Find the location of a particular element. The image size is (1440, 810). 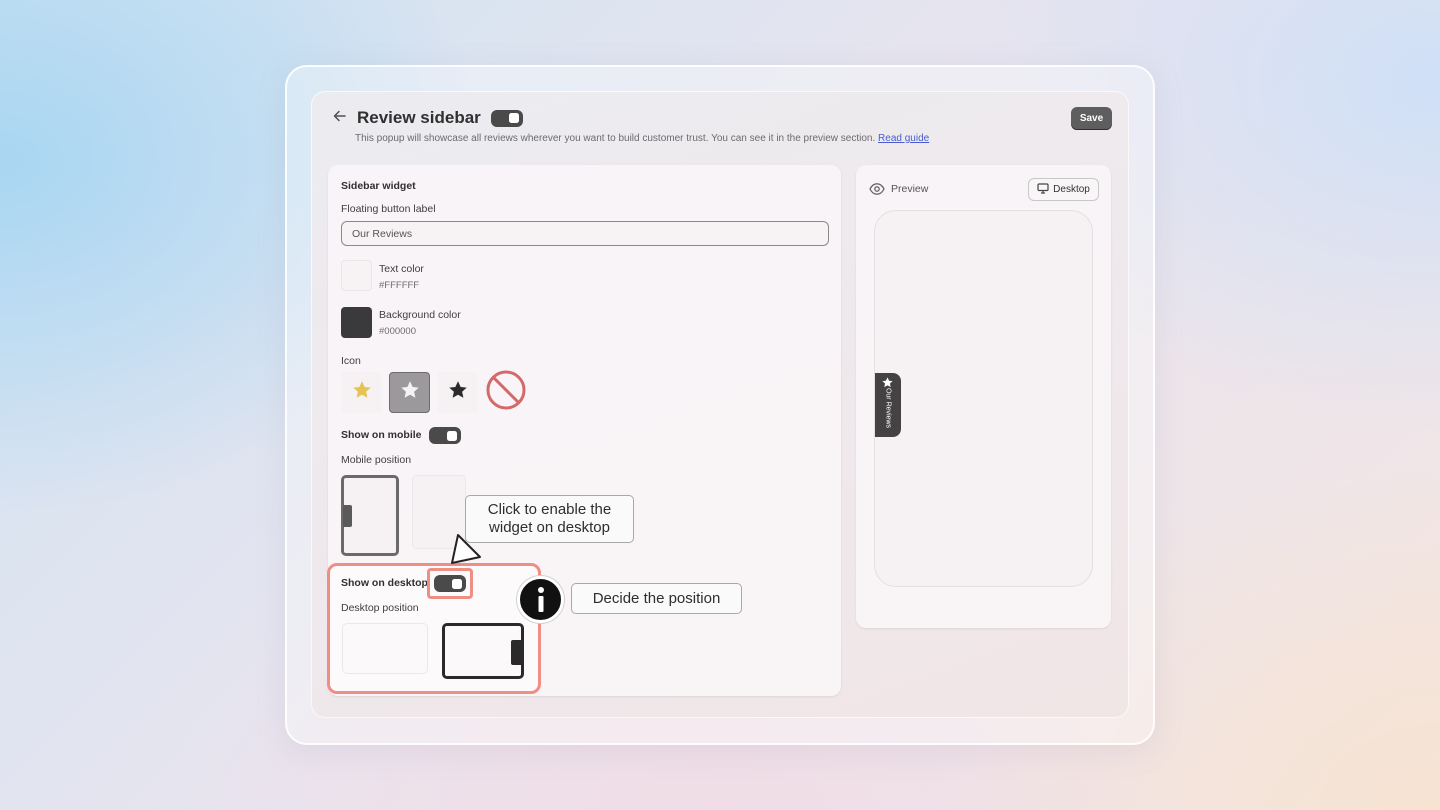

text-color-swatch is located at coordinates (356, 275).